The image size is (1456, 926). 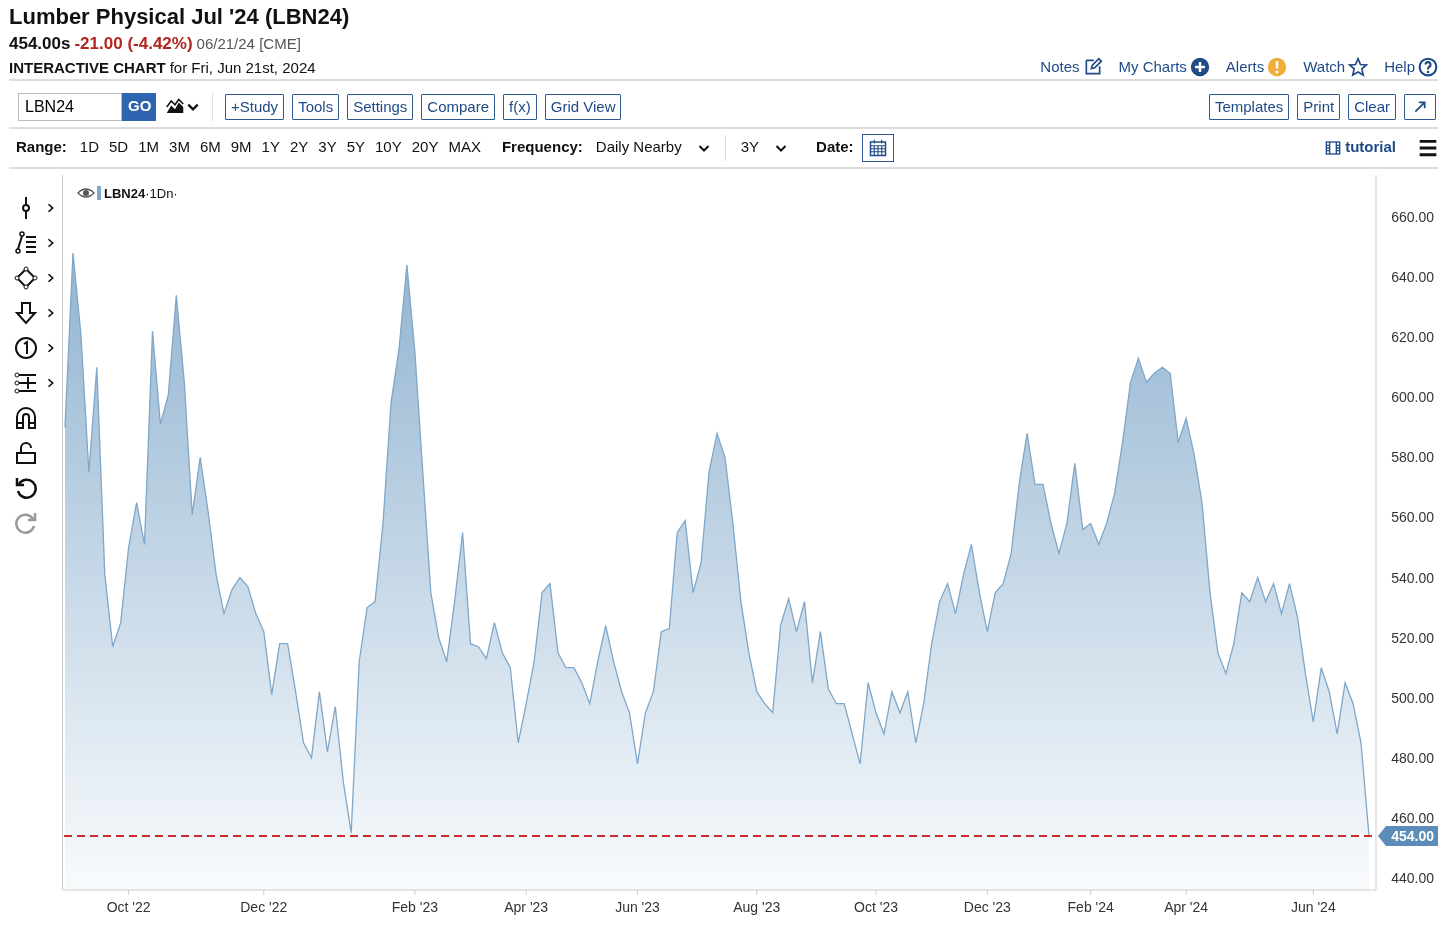 What do you see at coordinates (542, 147) in the screenshot?
I see `frequency-label: Frequency:` at bounding box center [542, 147].